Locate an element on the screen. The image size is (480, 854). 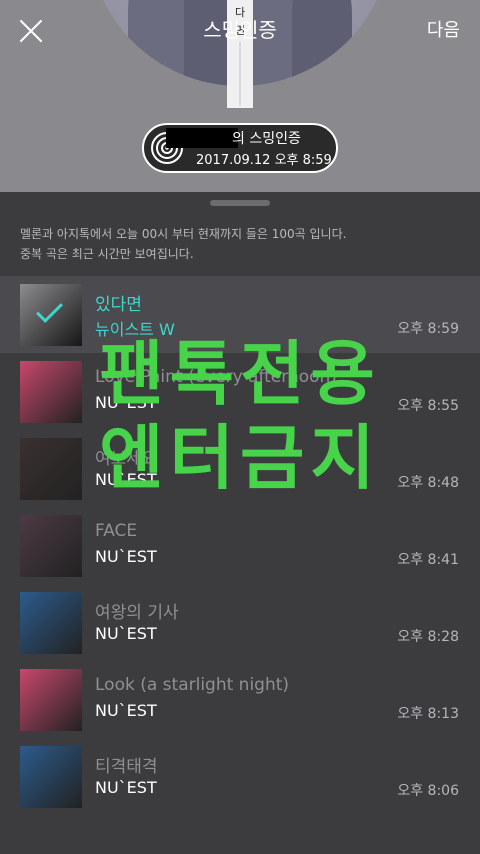
next-button: 다음 is located at coordinates (443, 29).